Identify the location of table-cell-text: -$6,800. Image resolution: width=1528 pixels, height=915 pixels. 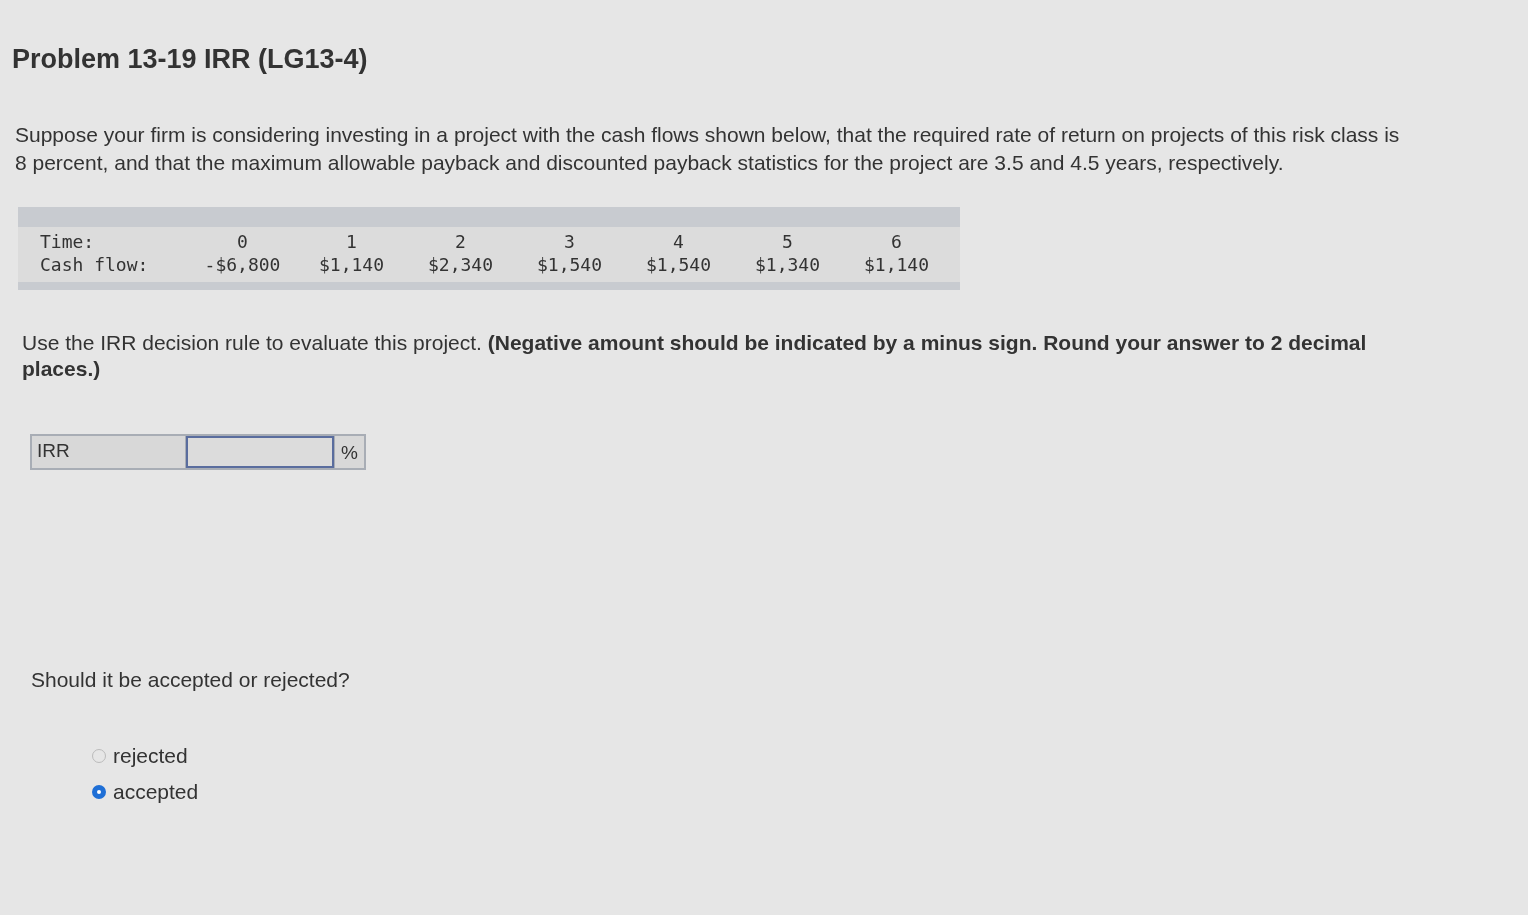
(242, 264).